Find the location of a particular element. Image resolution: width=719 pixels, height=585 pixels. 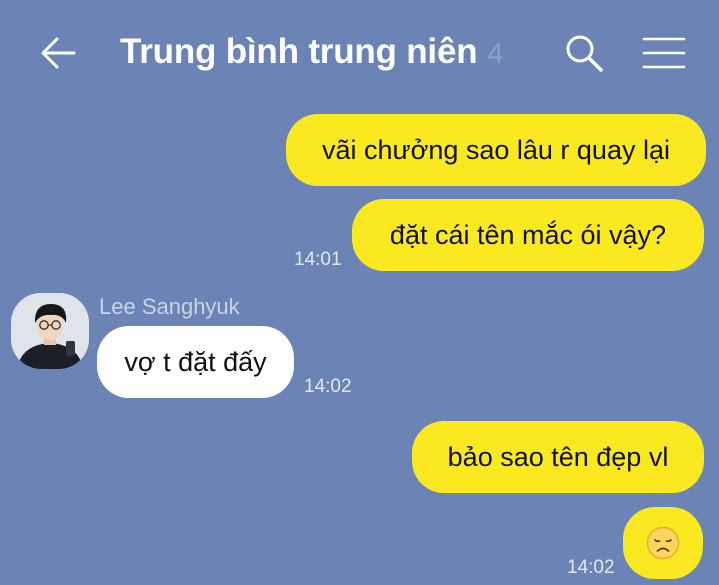

avatar is located at coordinates (50, 331).